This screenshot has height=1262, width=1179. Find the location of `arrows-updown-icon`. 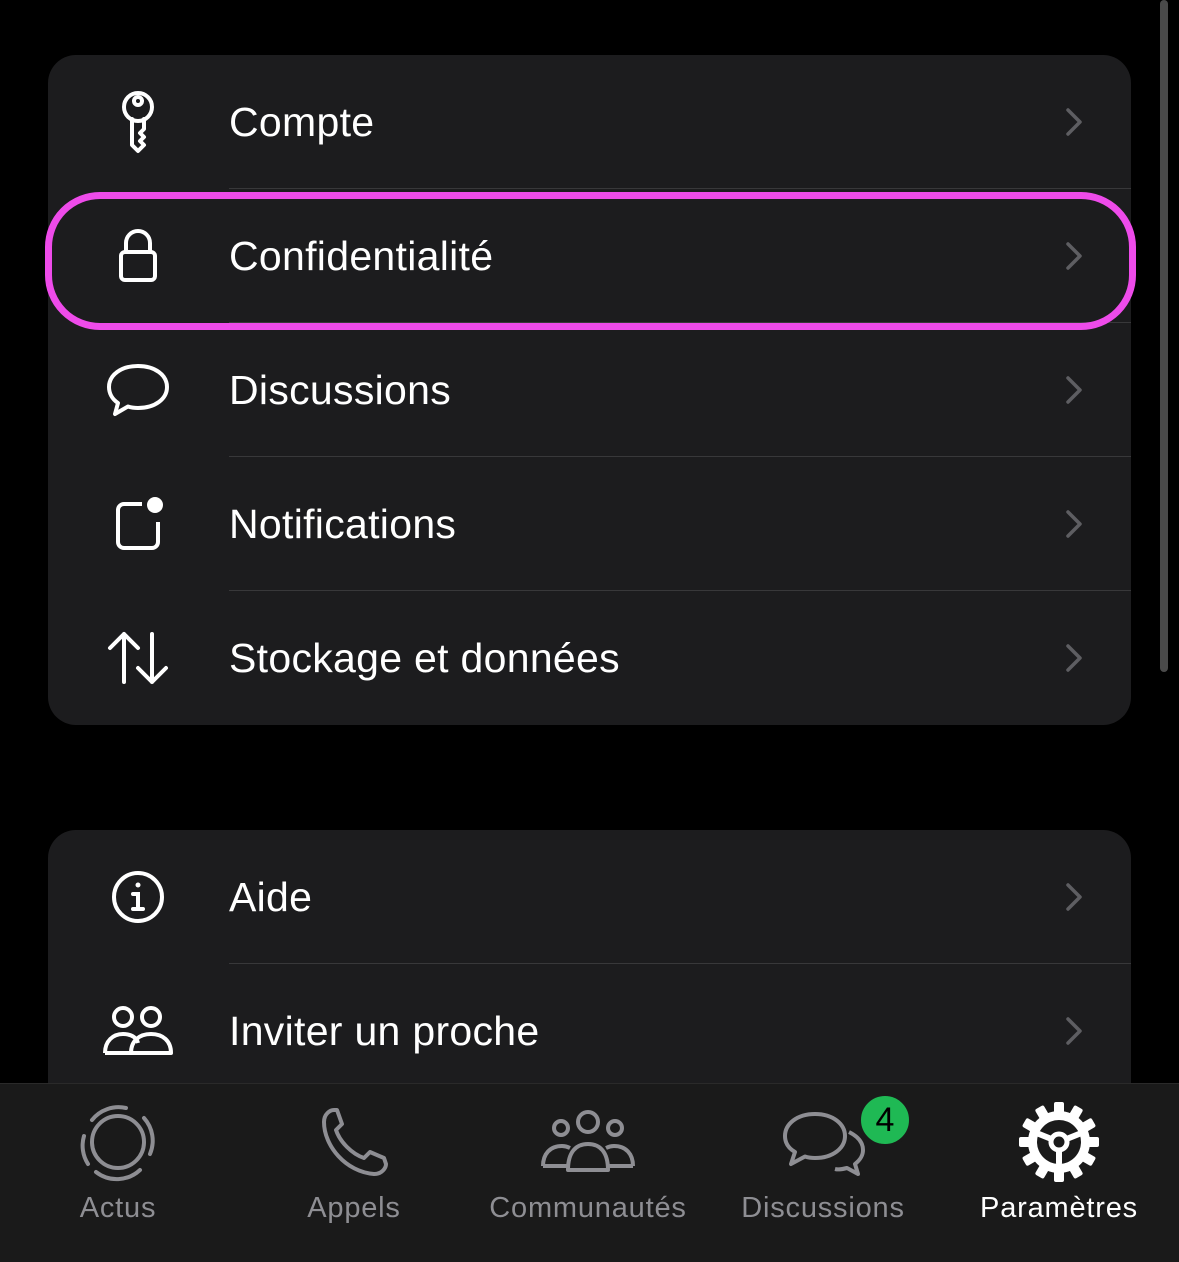

arrows-updown-icon is located at coordinates (138, 658).